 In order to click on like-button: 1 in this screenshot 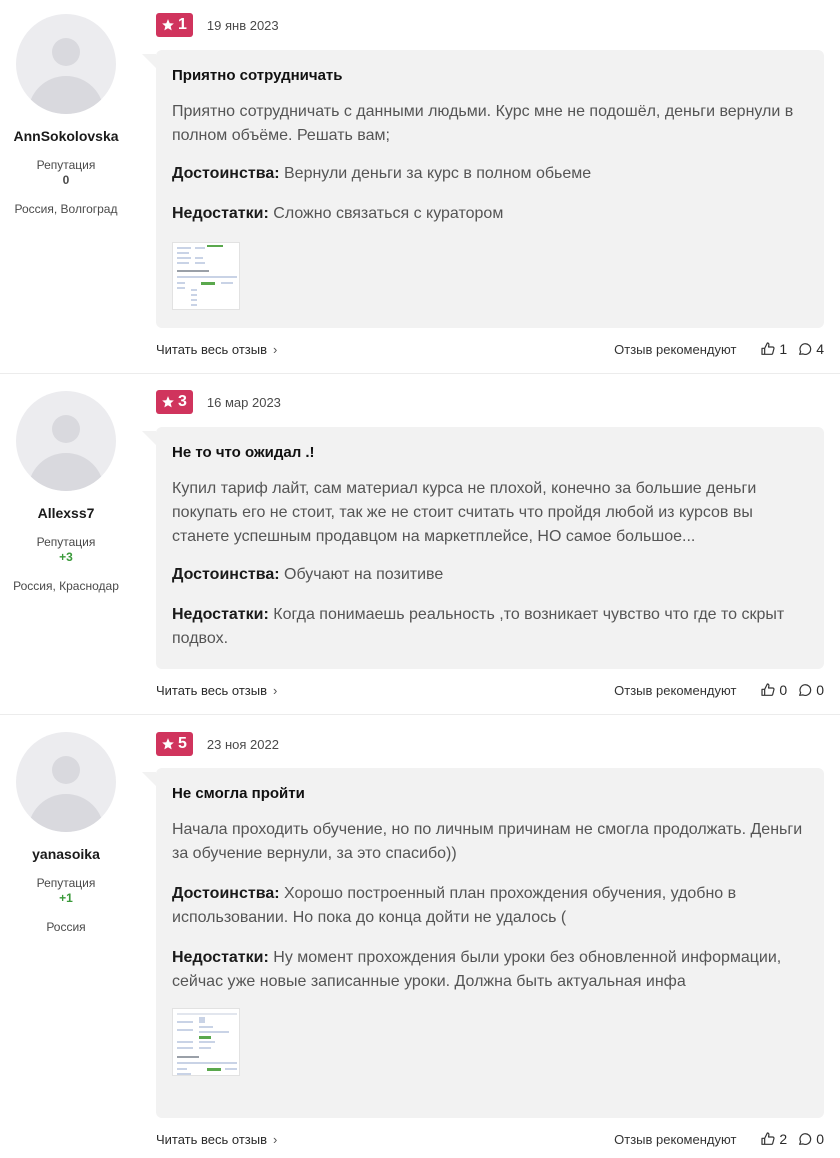, I will do `click(773, 349)`.